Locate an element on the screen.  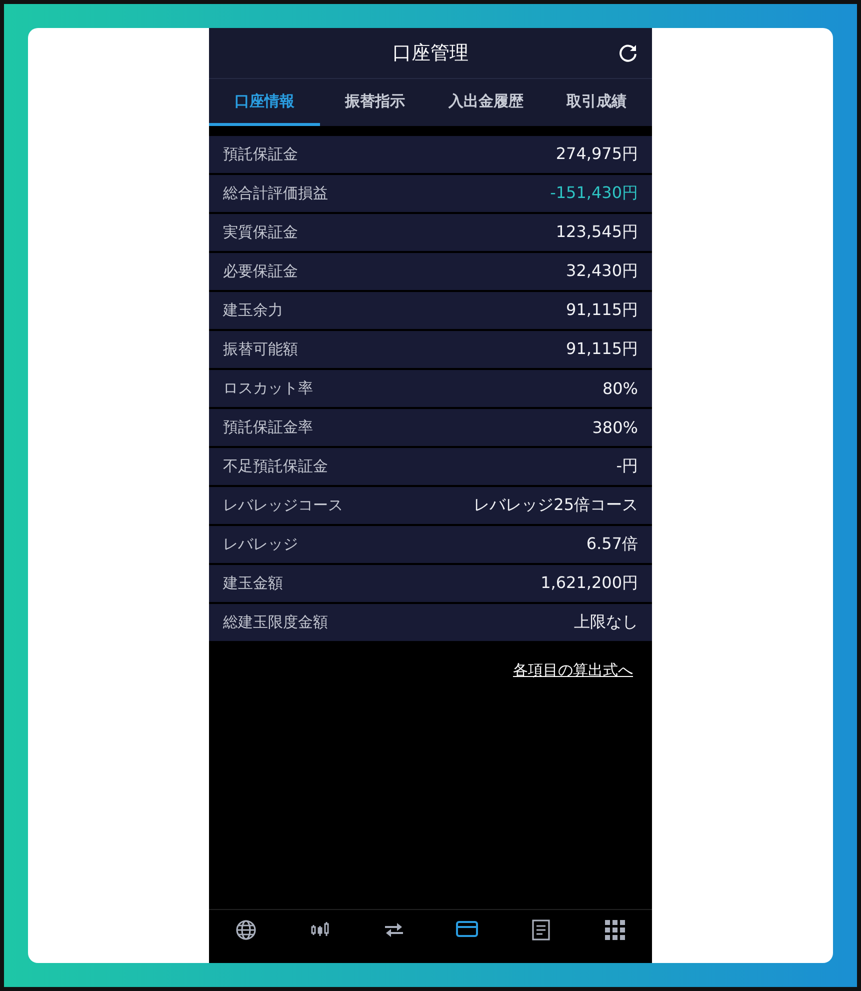
row-label: 必要保証金 is located at coordinates (260, 271).